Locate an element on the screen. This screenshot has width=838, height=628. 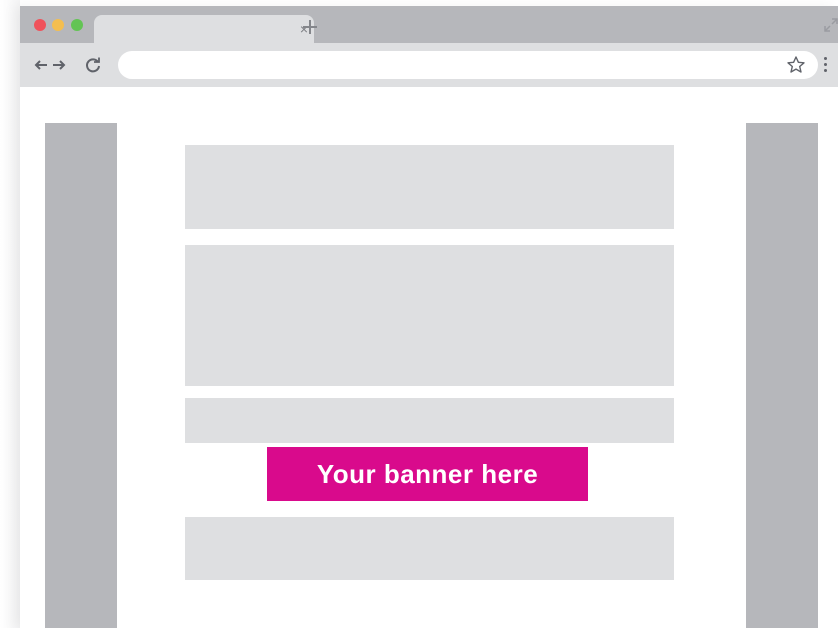
right-sidebar-placeholder is located at coordinates (782, 375).